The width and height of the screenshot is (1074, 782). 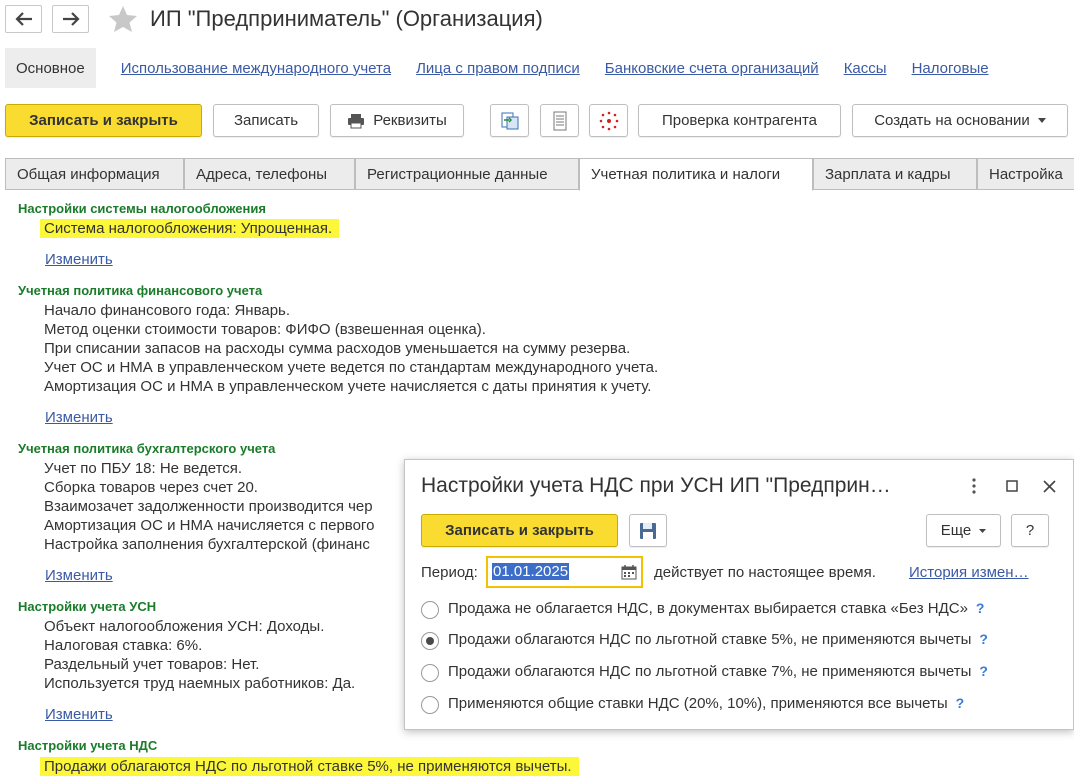 What do you see at coordinates (356, 120) in the screenshot?
I see `printer-icon` at bounding box center [356, 120].